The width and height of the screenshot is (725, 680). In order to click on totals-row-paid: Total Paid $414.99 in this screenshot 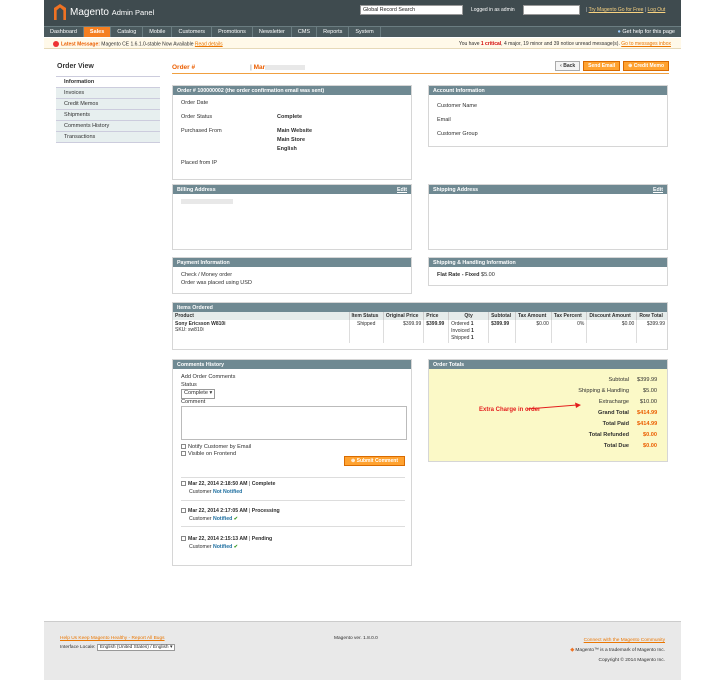, I will do `click(630, 424)`.